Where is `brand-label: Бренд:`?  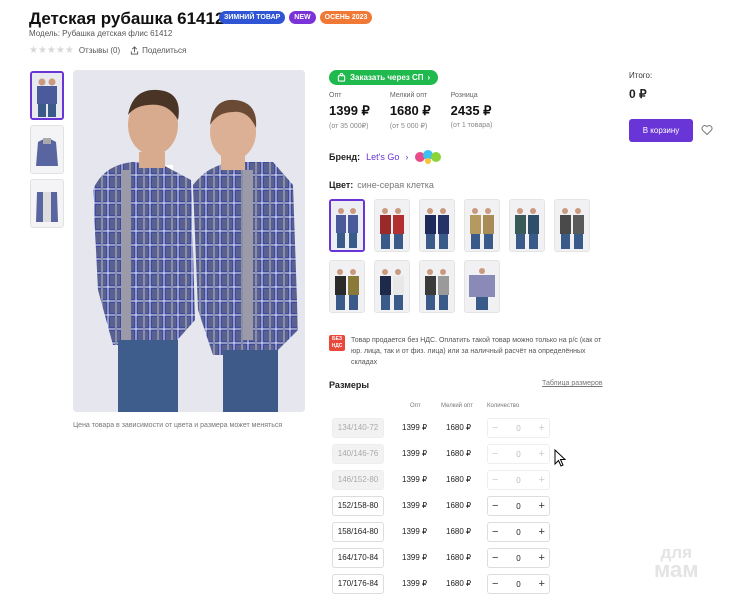 brand-label: Бренд: is located at coordinates (345, 157).